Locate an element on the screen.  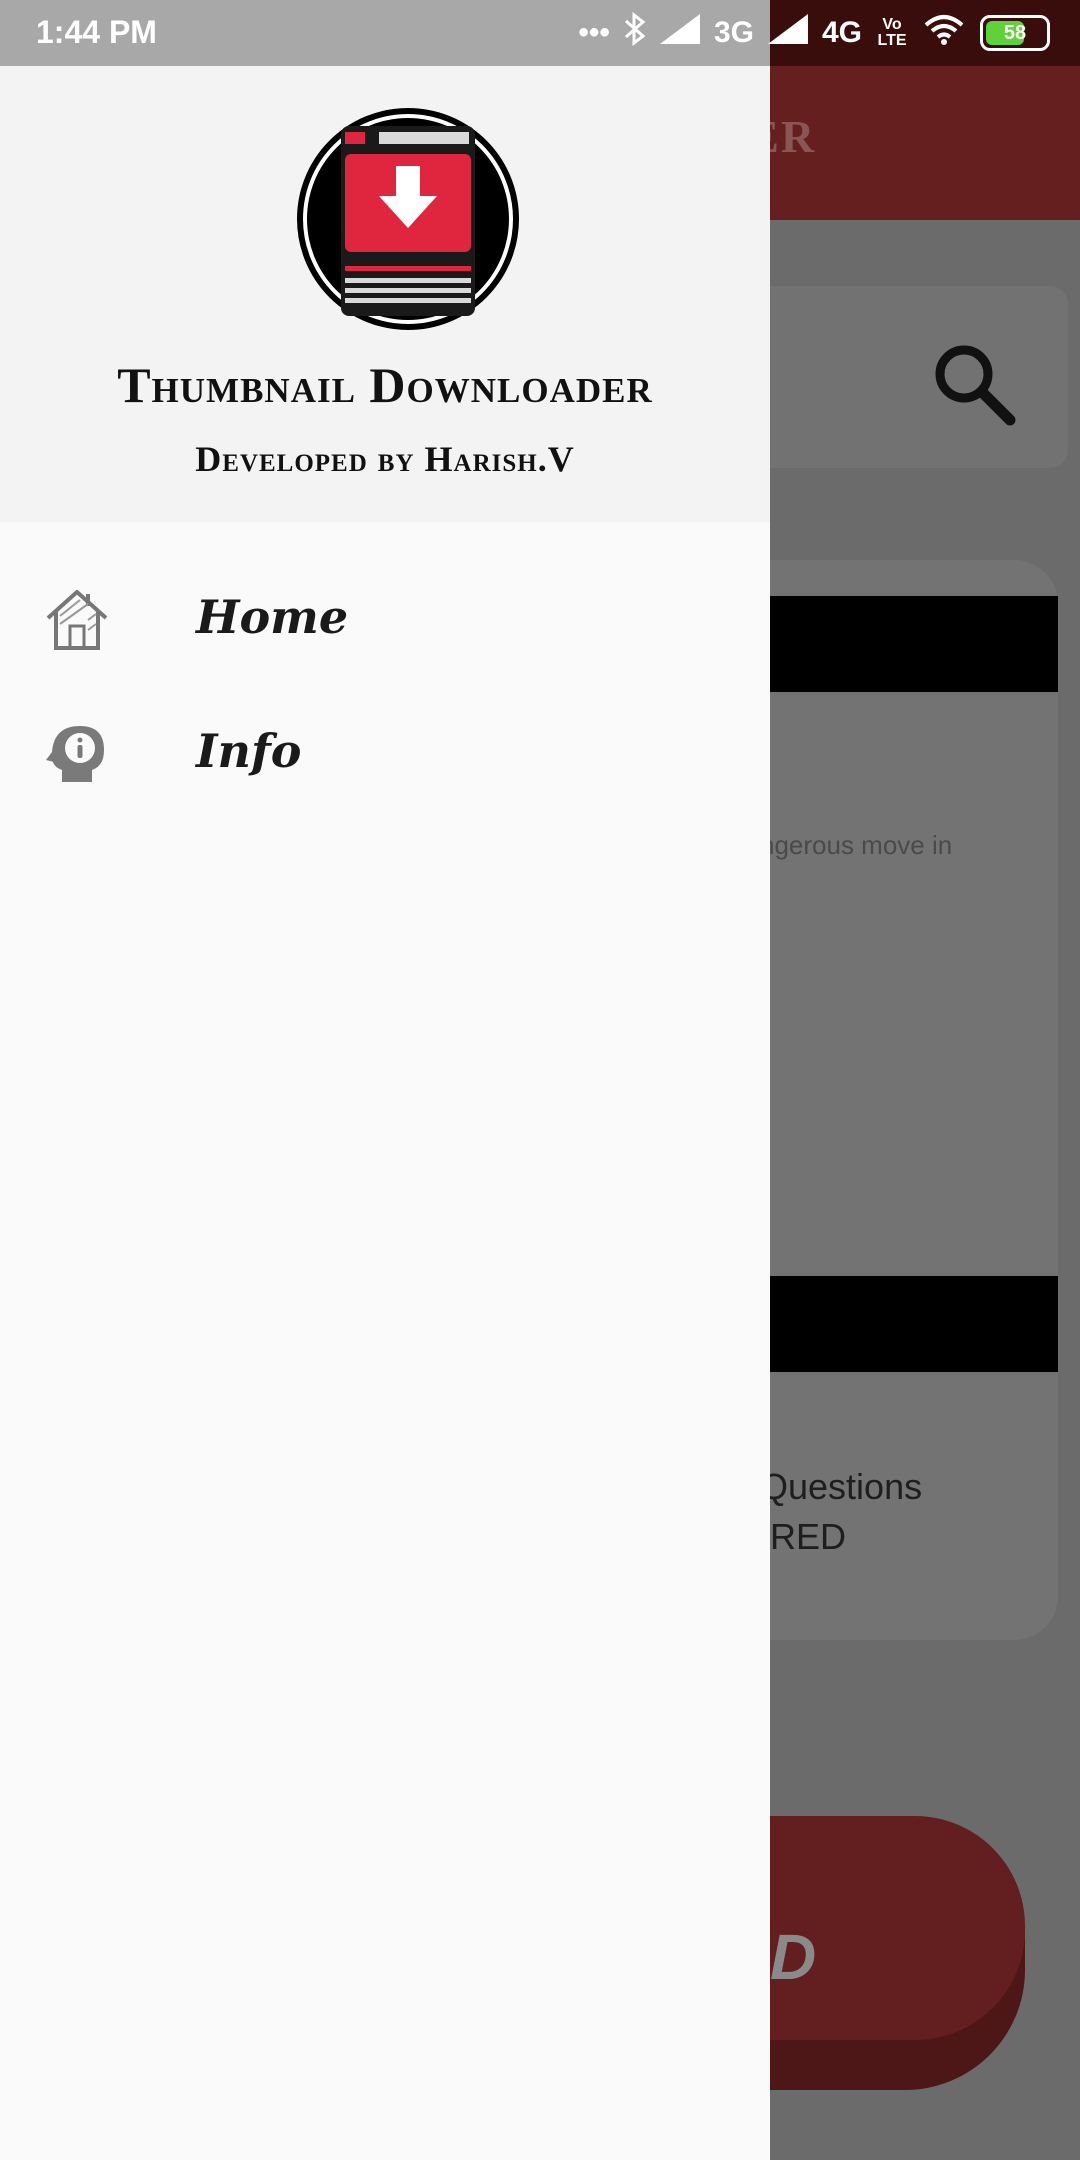
drawer-item-home: Home is located at coordinates (385, 618).